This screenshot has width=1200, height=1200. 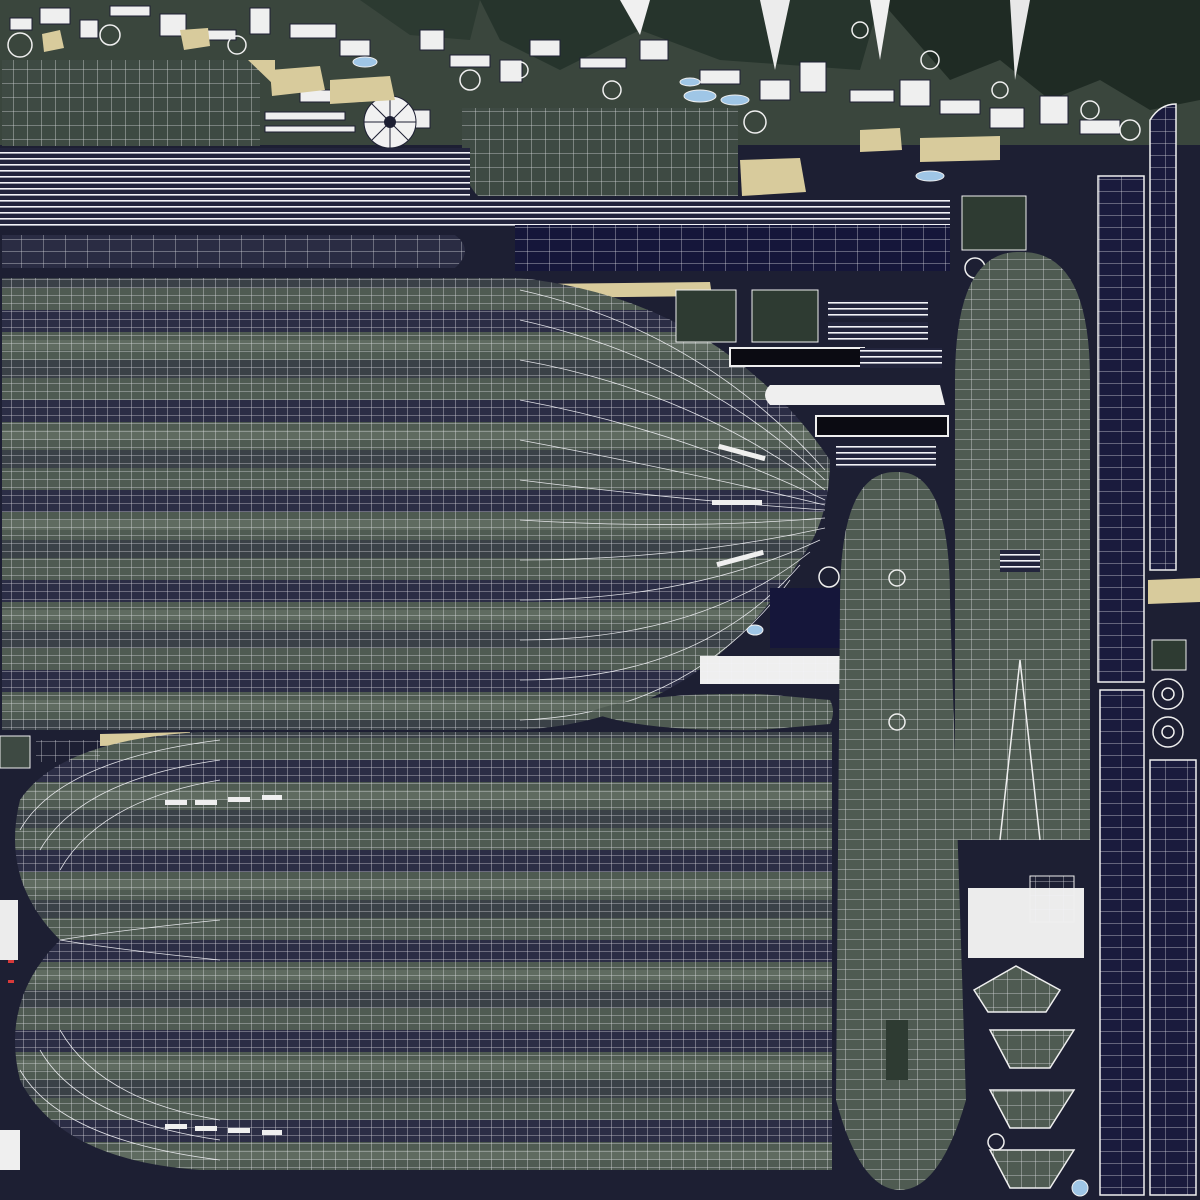 What do you see at coordinates (1022, 546) in the screenshot?
I see `deck-hull-tall` at bounding box center [1022, 546].